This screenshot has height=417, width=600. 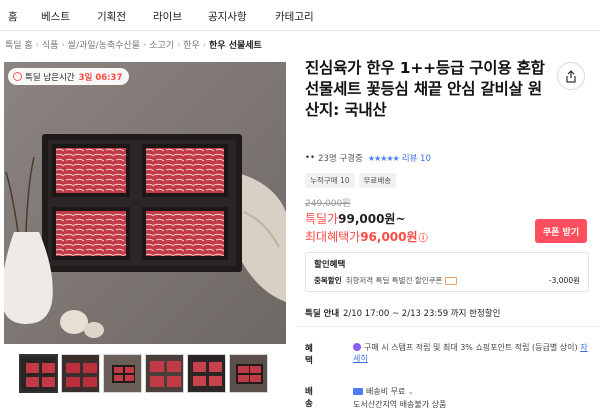 What do you see at coordinates (104, 44) in the screenshot?
I see `breadcrumb-item: 쌀/과일/농축수산물` at bounding box center [104, 44].